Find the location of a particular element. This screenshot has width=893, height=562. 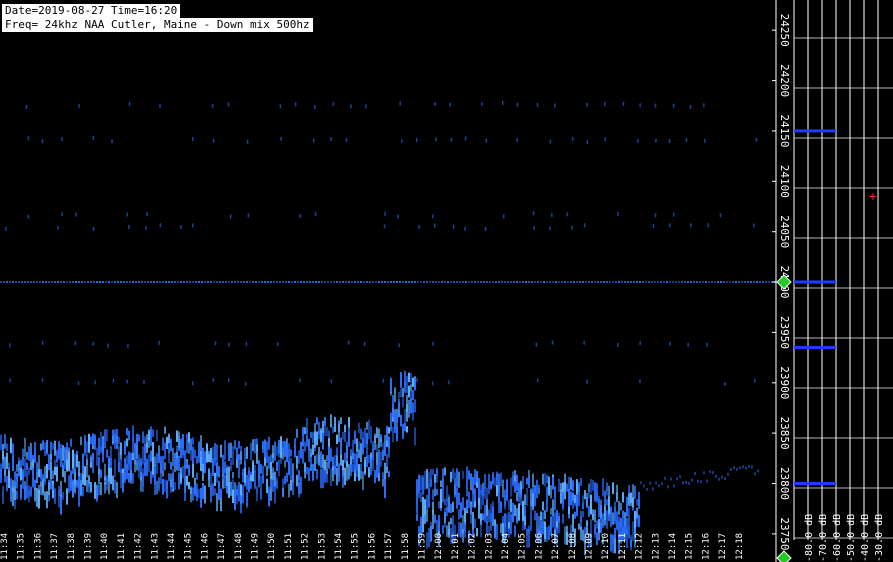

time-label: 11:53 is located at coordinates (322, 546).